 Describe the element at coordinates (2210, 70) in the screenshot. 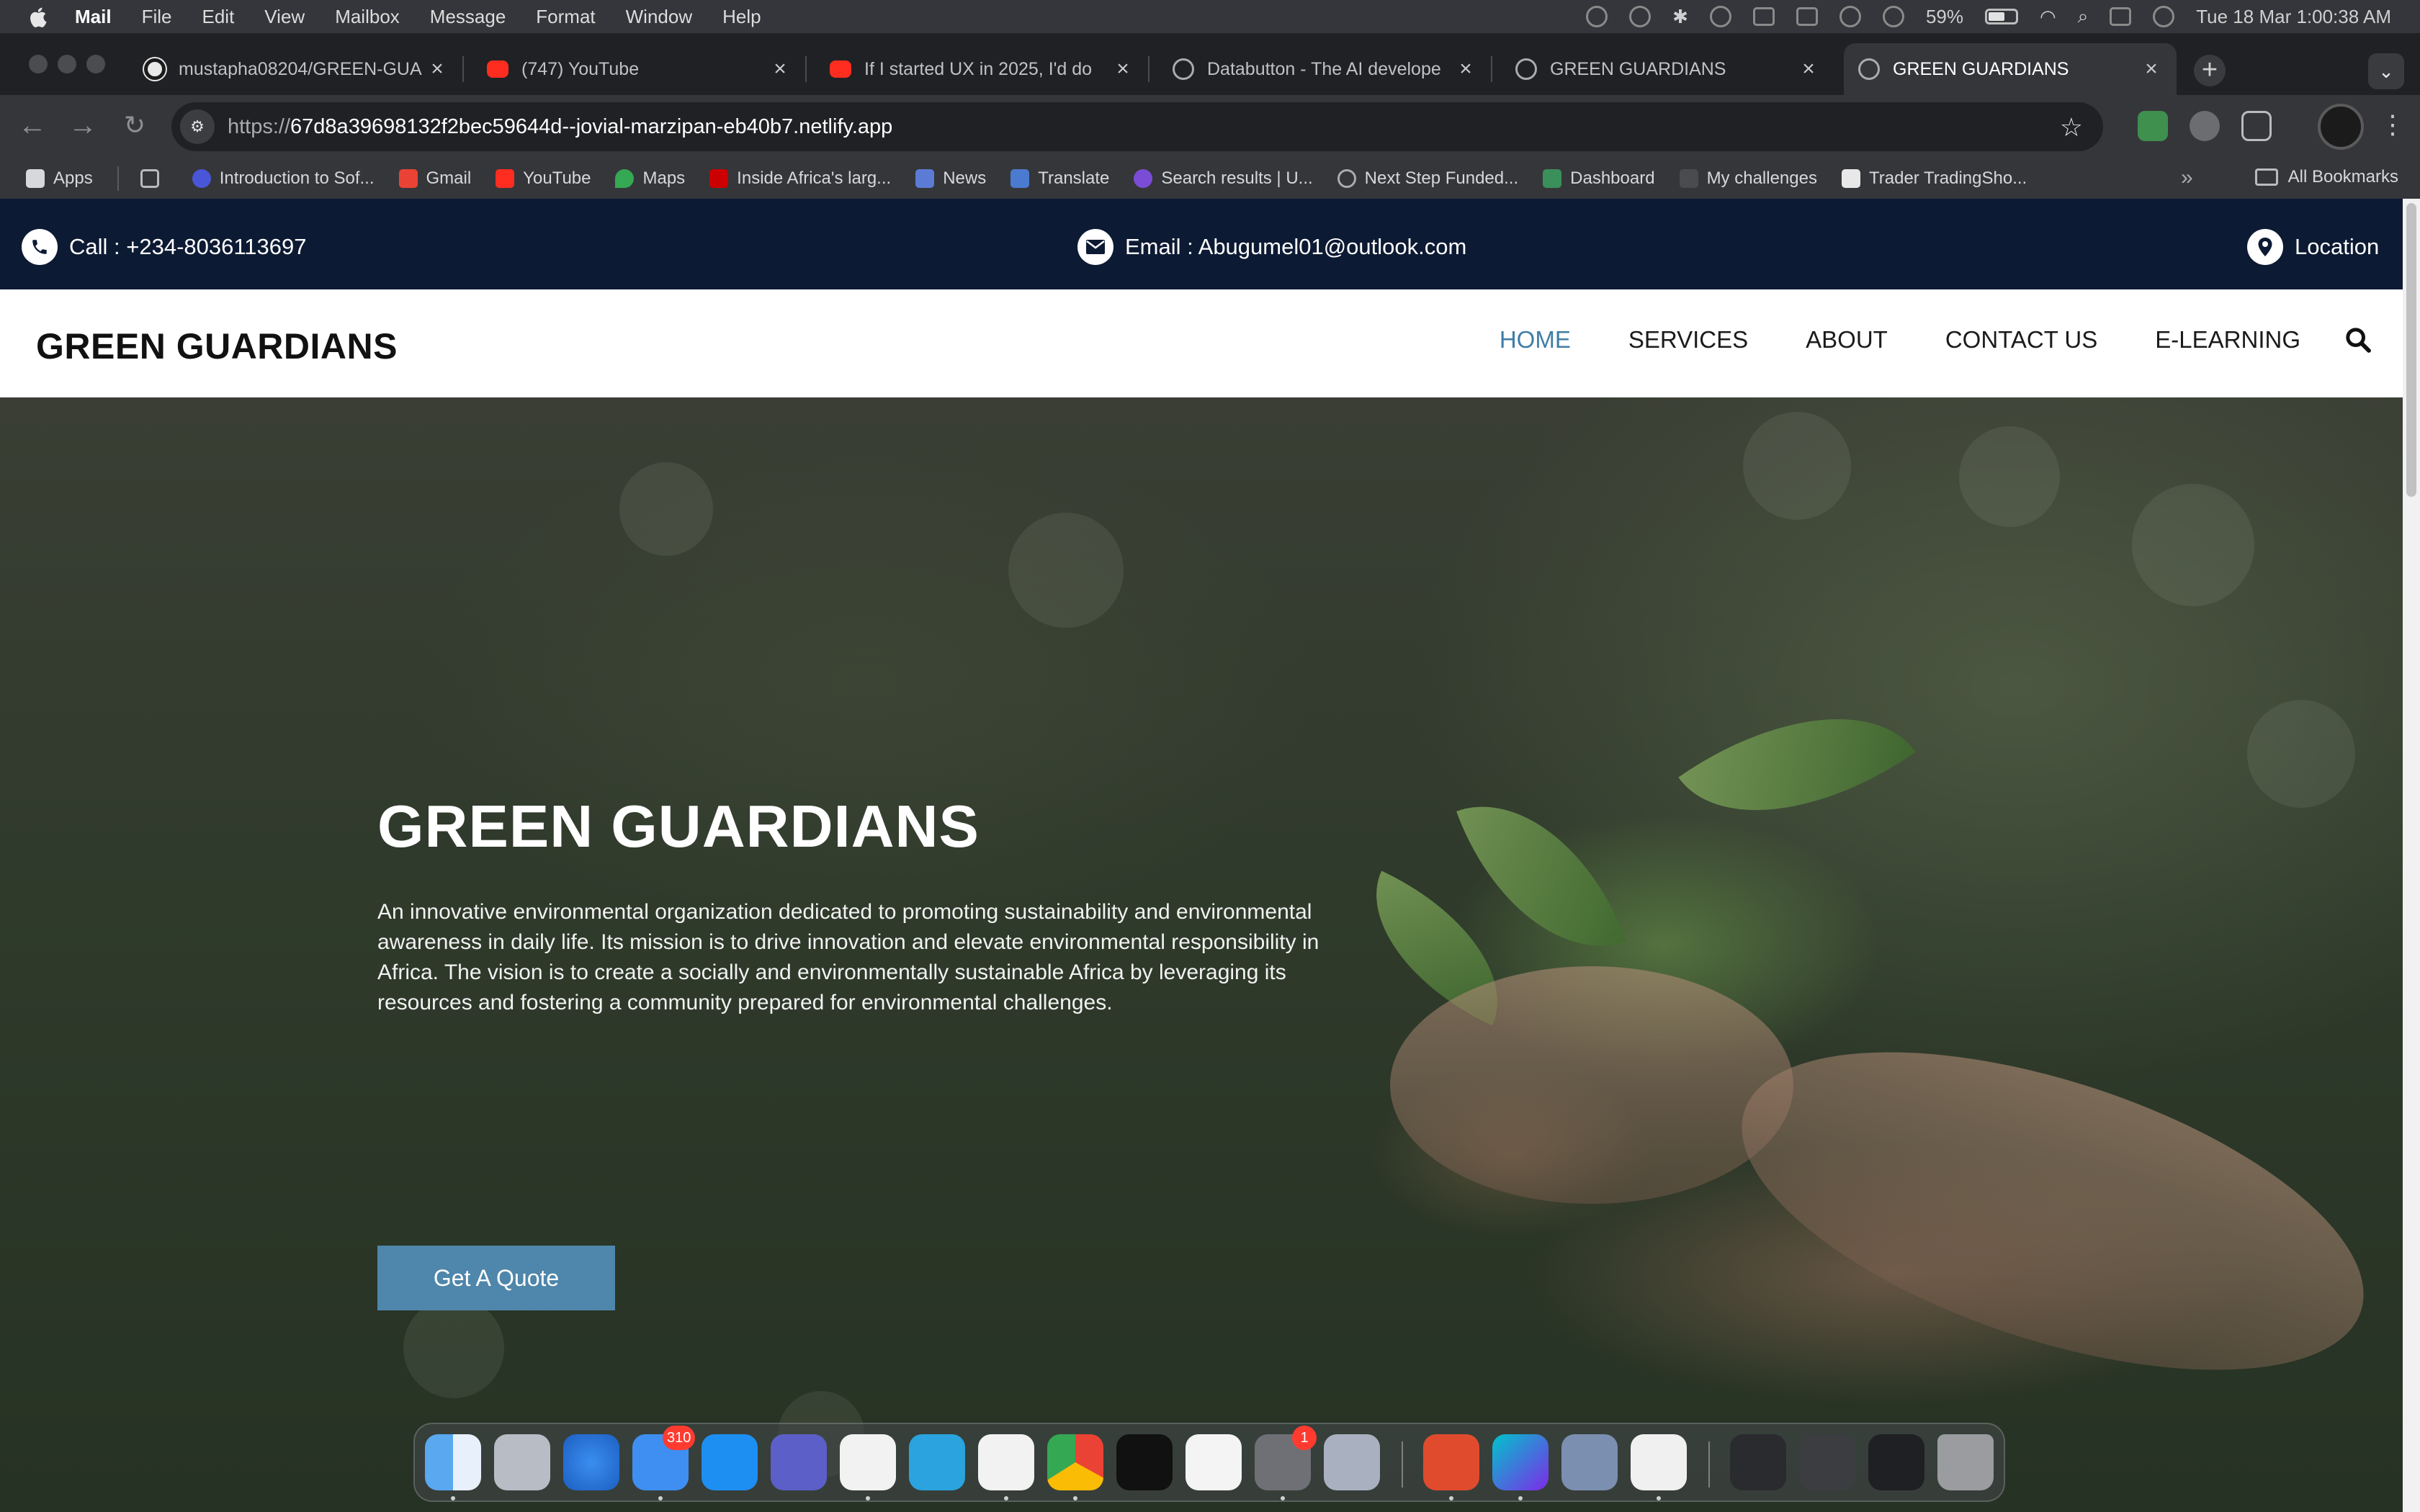

I see `new-tab-button: +` at that location.